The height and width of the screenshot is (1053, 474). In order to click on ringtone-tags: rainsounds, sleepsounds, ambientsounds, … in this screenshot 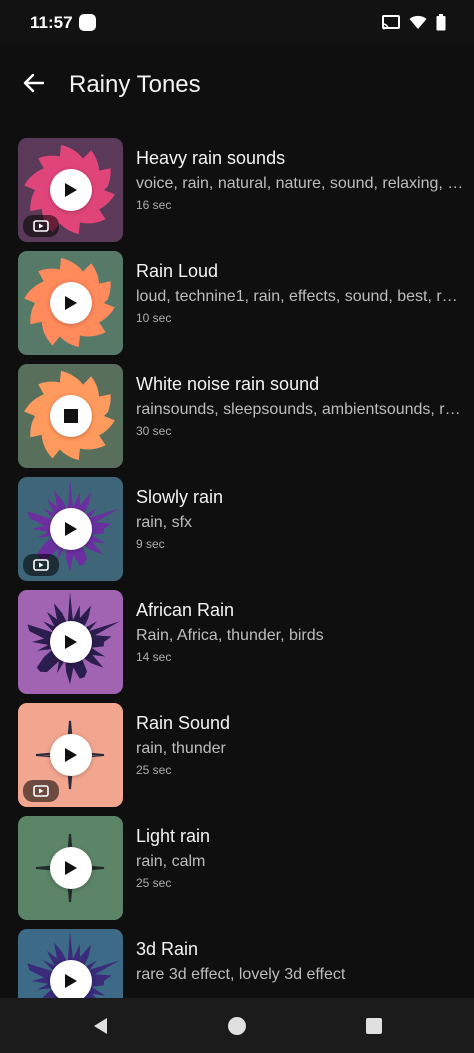, I will do `click(300, 409)`.